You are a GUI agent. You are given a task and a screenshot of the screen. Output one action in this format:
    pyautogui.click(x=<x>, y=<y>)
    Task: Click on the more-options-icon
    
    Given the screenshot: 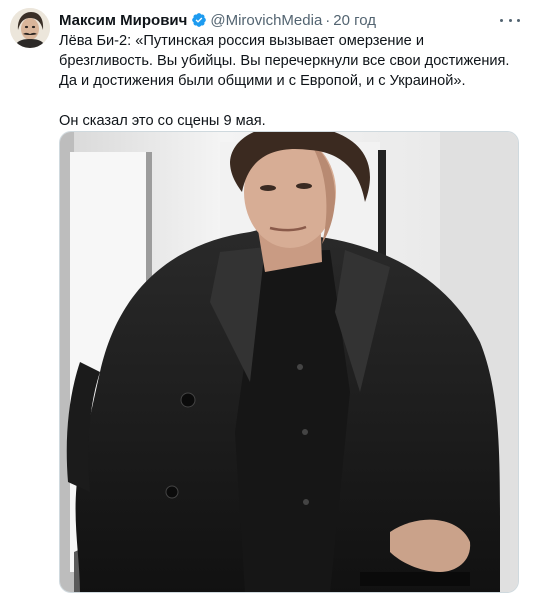 What is the action you would take?
    pyautogui.click(x=510, y=20)
    